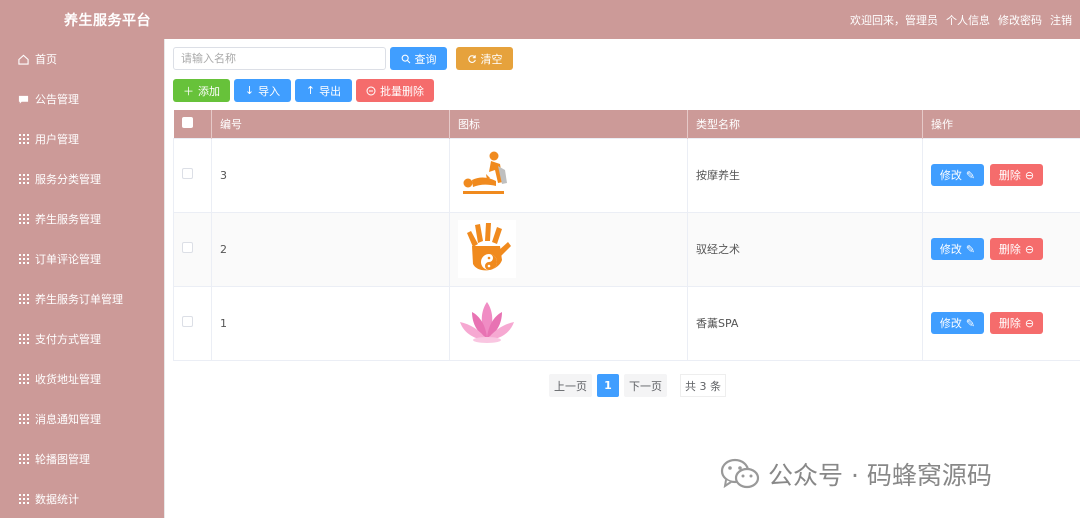 The width and height of the screenshot is (1080, 518). What do you see at coordinates (188, 91) in the screenshot?
I see `plus-icon: ＋` at bounding box center [188, 91].